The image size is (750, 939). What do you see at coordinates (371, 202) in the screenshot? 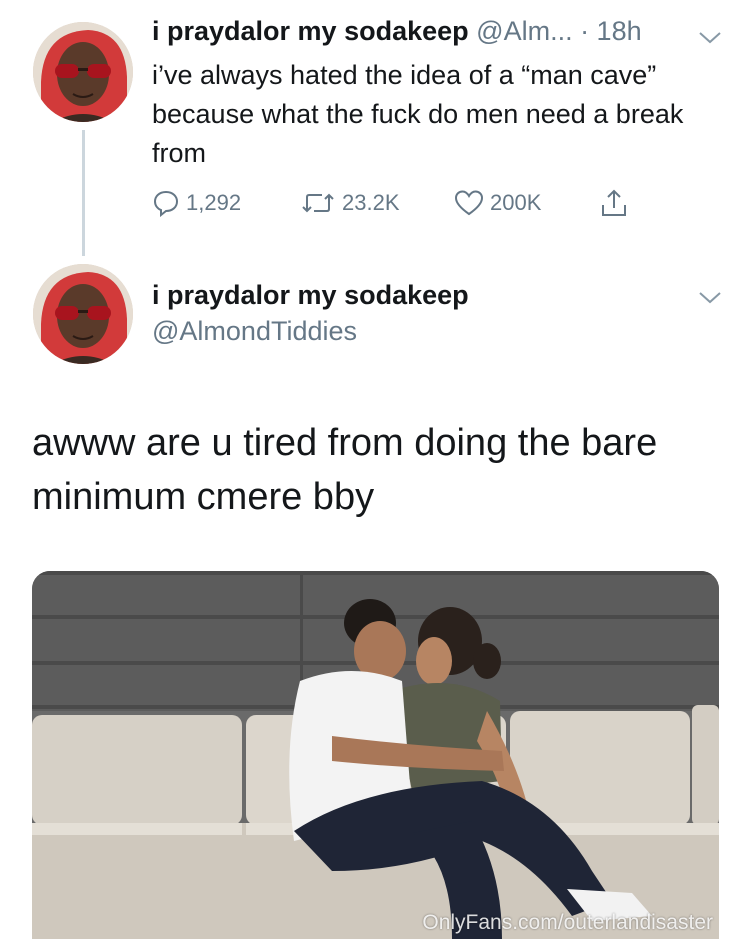
I see `retweet-count: 23.2K` at bounding box center [371, 202].